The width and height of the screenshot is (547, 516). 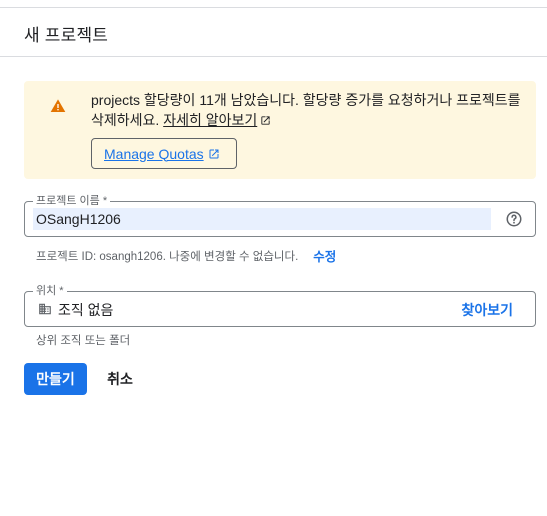 What do you see at coordinates (66, 35) in the screenshot?
I see `page-title: 새 프로젝트` at bounding box center [66, 35].